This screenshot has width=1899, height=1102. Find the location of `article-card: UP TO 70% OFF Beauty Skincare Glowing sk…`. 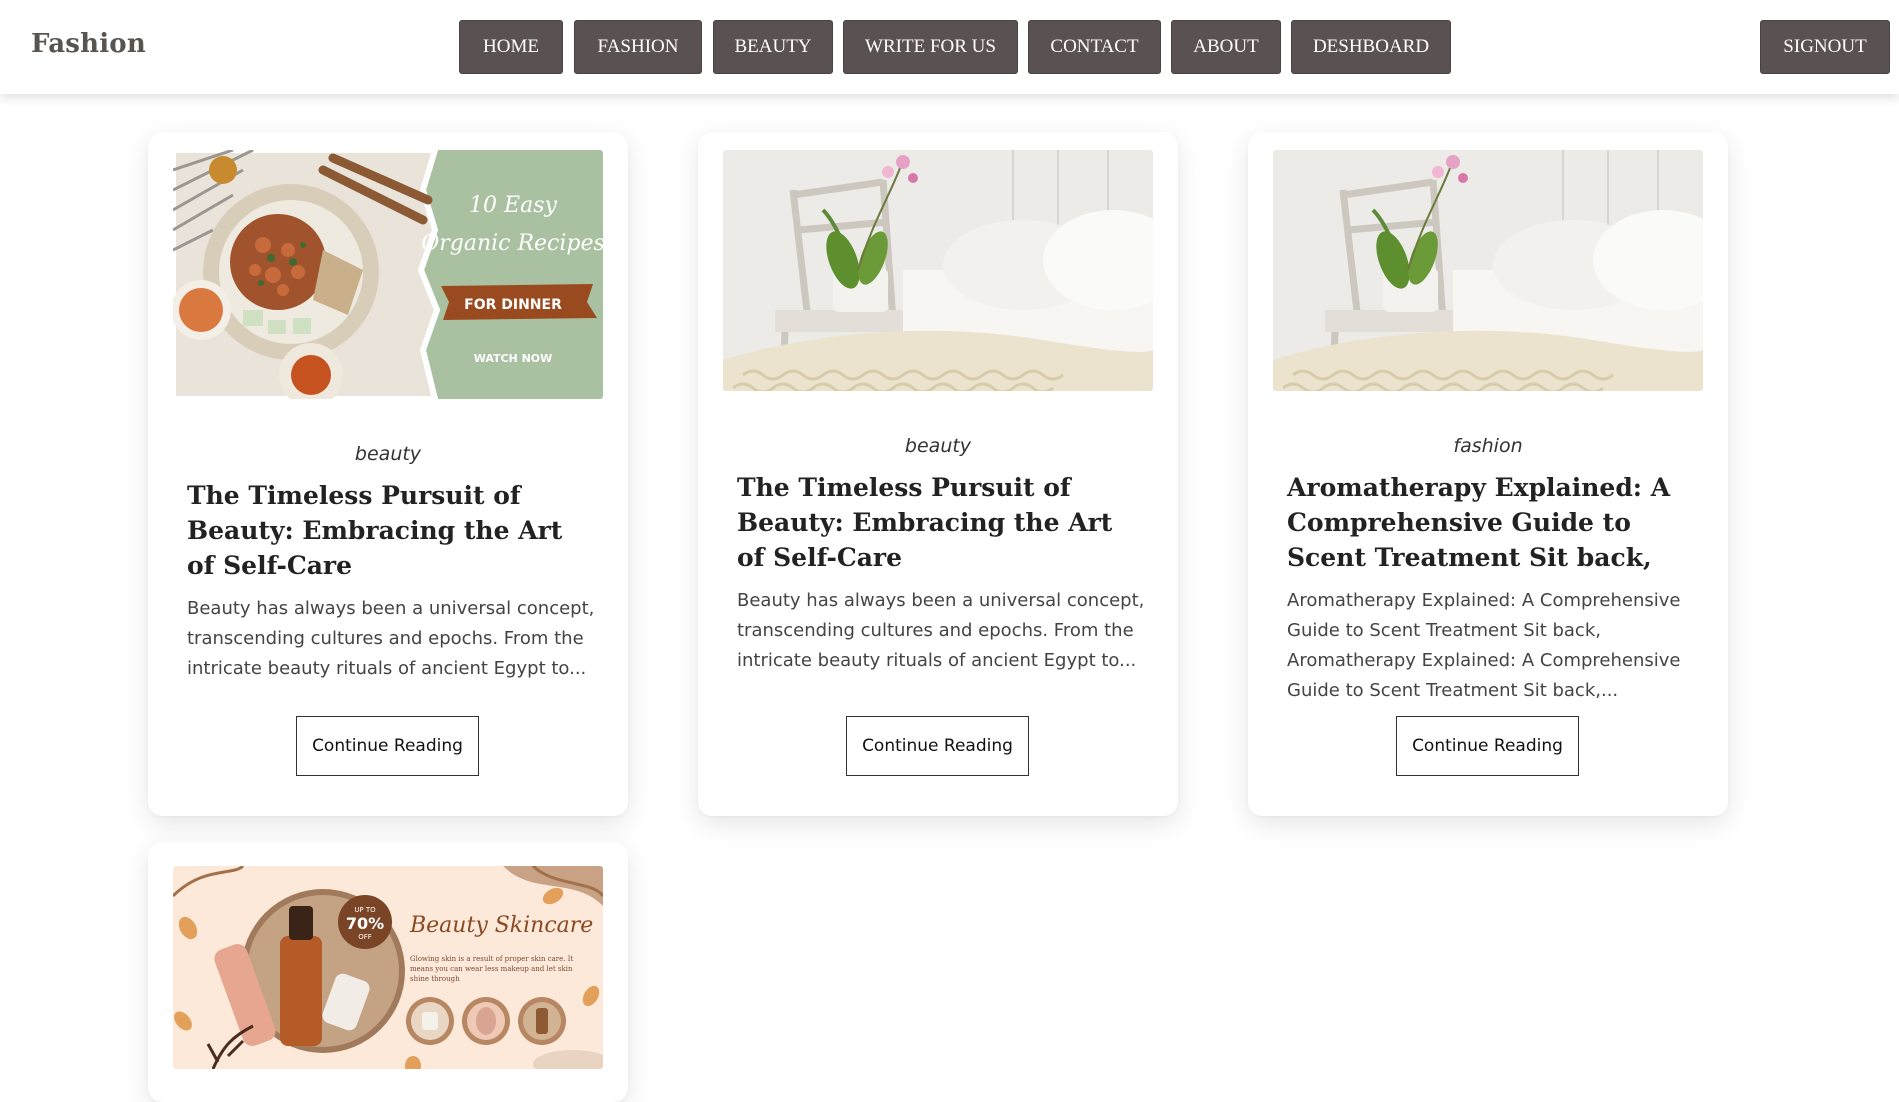

article-card: UP TO 70% OFF Beauty Skincare Glowing sk… is located at coordinates (388, 972).